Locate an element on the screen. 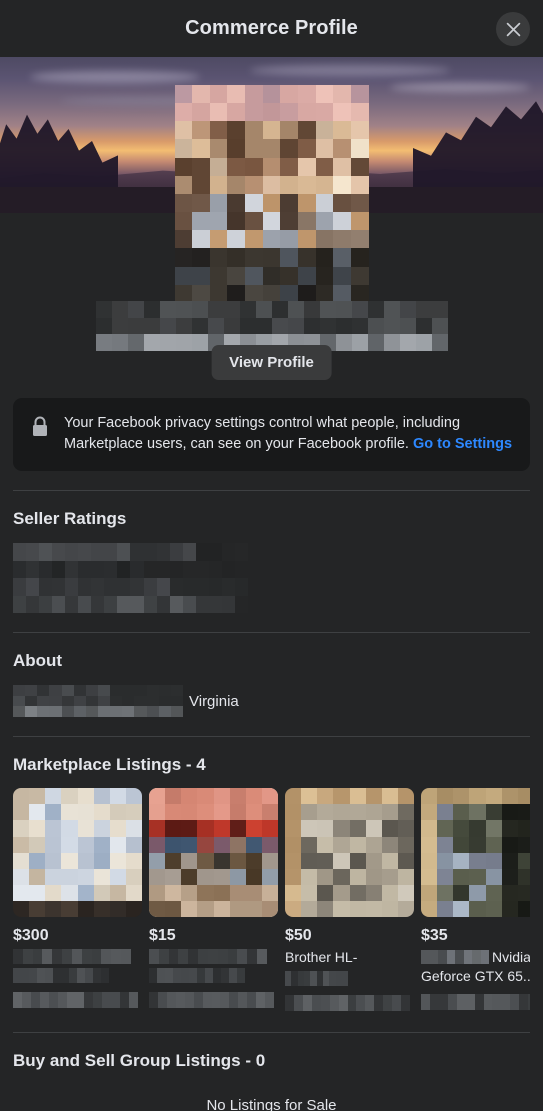  go-to-settings-link: Go to Settings is located at coordinates (462, 444).